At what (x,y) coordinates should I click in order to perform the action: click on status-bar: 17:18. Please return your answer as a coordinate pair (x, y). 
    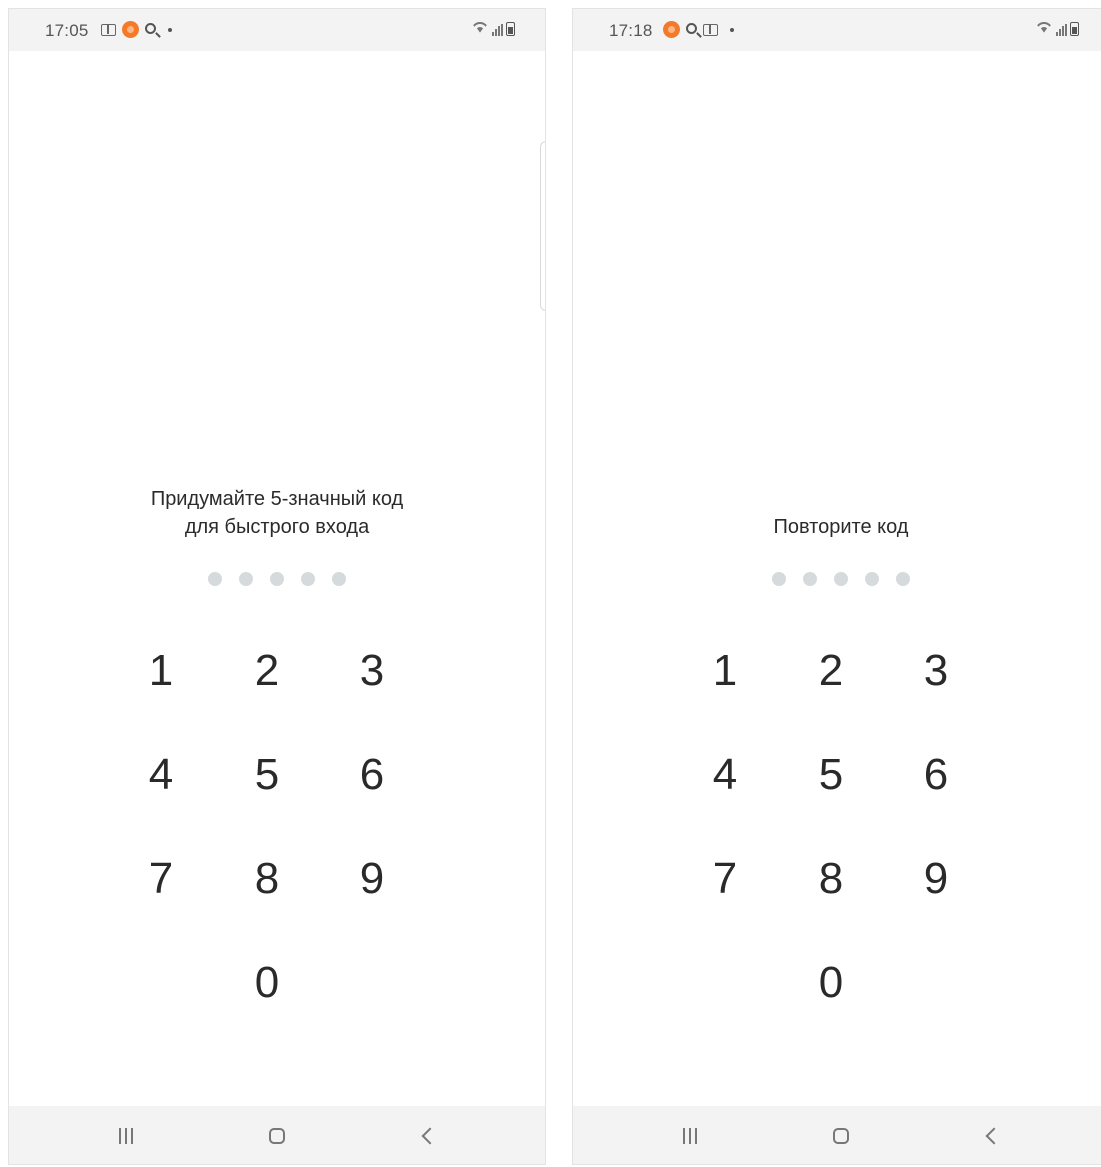
    Looking at the image, I should click on (837, 30).